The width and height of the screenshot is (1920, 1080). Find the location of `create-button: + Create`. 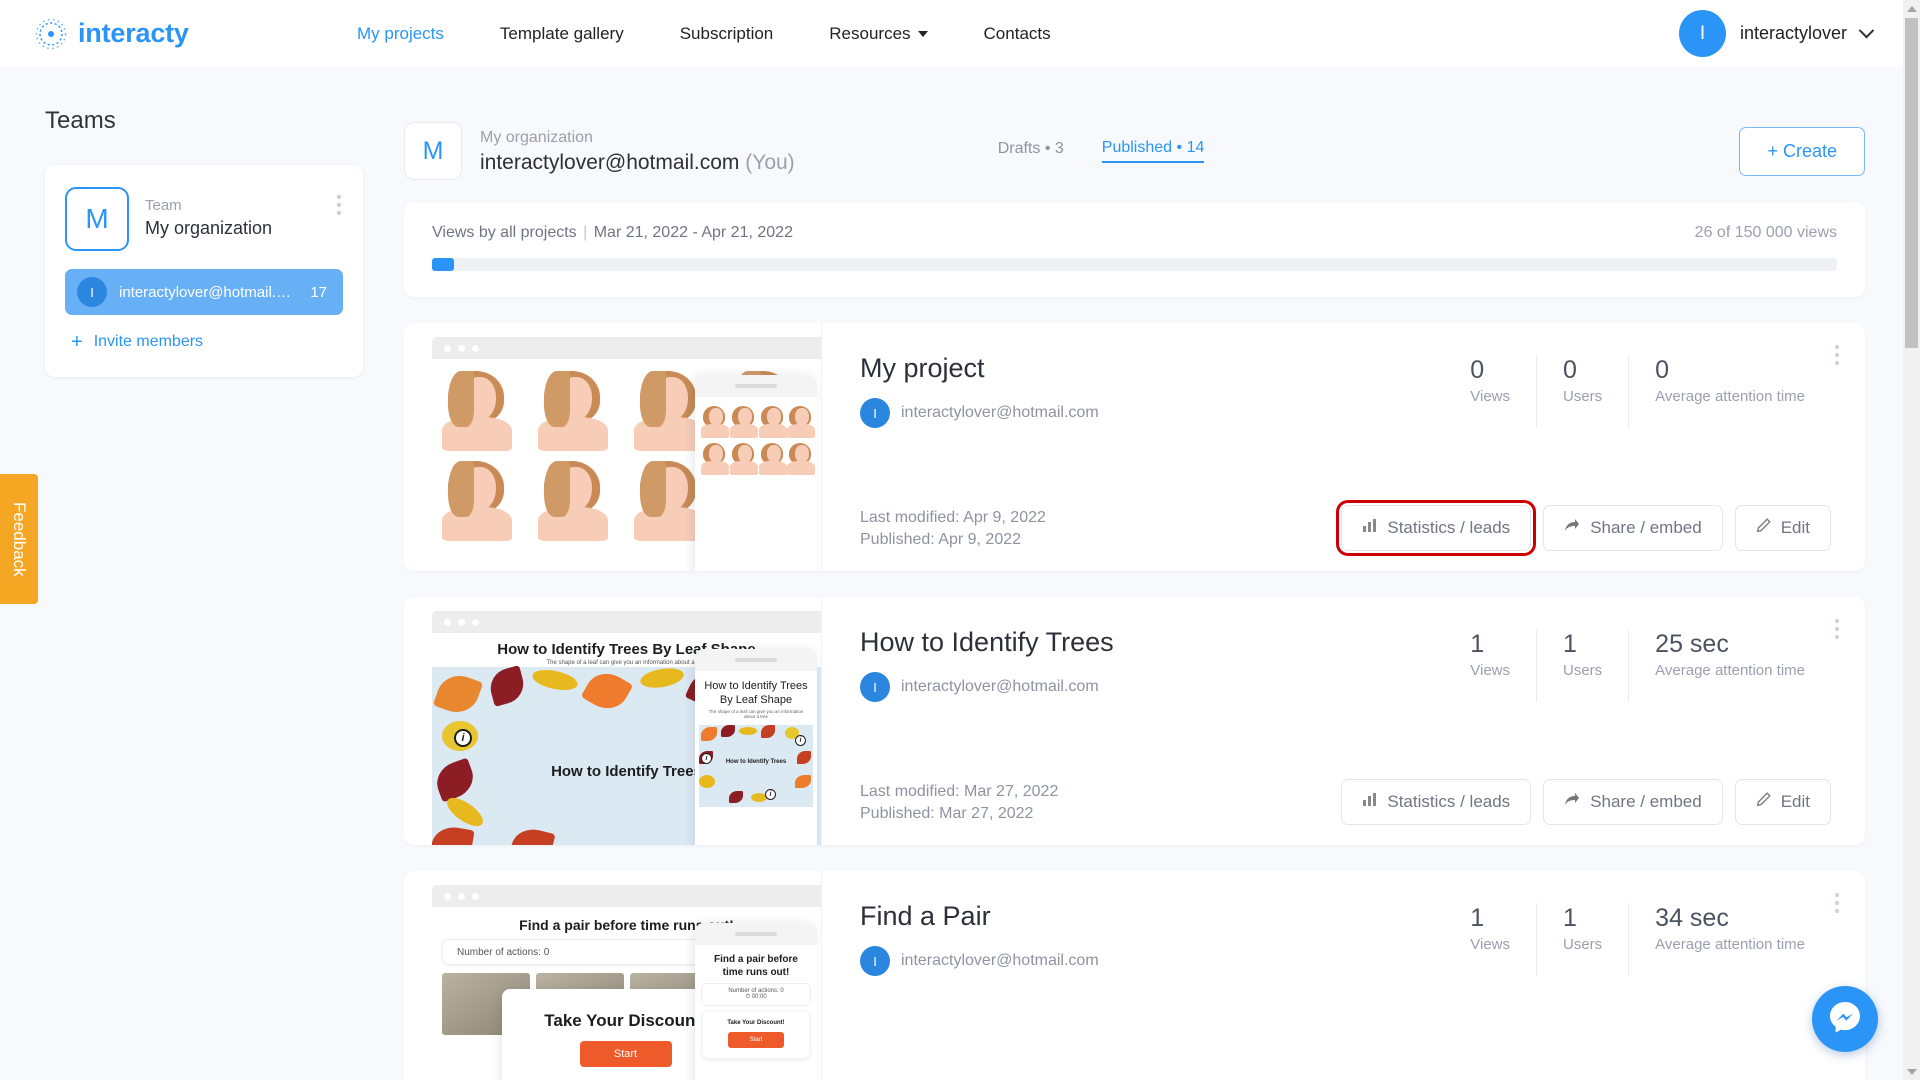

create-button: + Create is located at coordinates (1802, 151).